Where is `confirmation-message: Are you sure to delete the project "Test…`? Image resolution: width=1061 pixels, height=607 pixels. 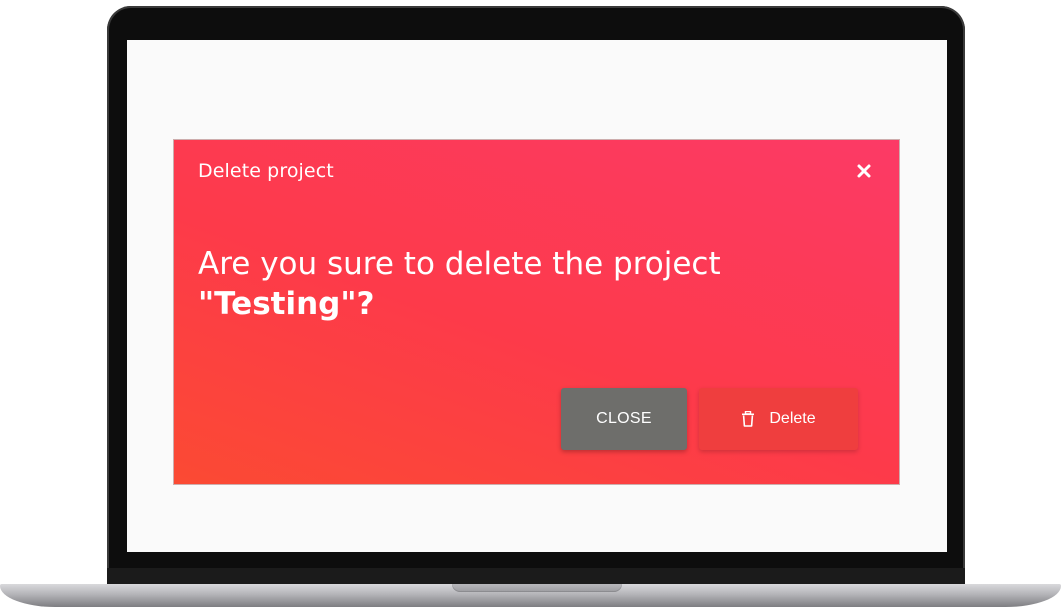 confirmation-message: Are you sure to delete the project "Test… is located at coordinates (518, 284).